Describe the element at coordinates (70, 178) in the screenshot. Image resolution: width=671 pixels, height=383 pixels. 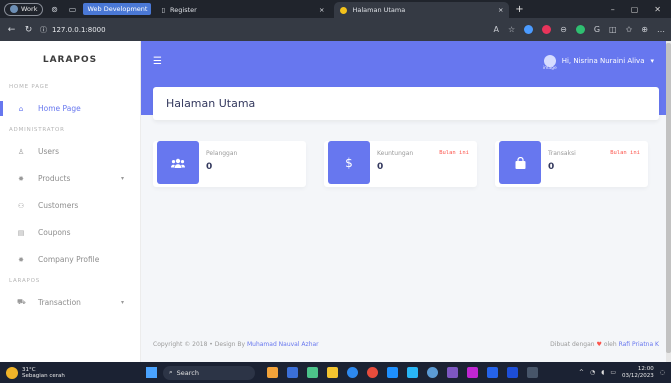
I see `sidebar-item-products: ✸ Products ▾` at that location.